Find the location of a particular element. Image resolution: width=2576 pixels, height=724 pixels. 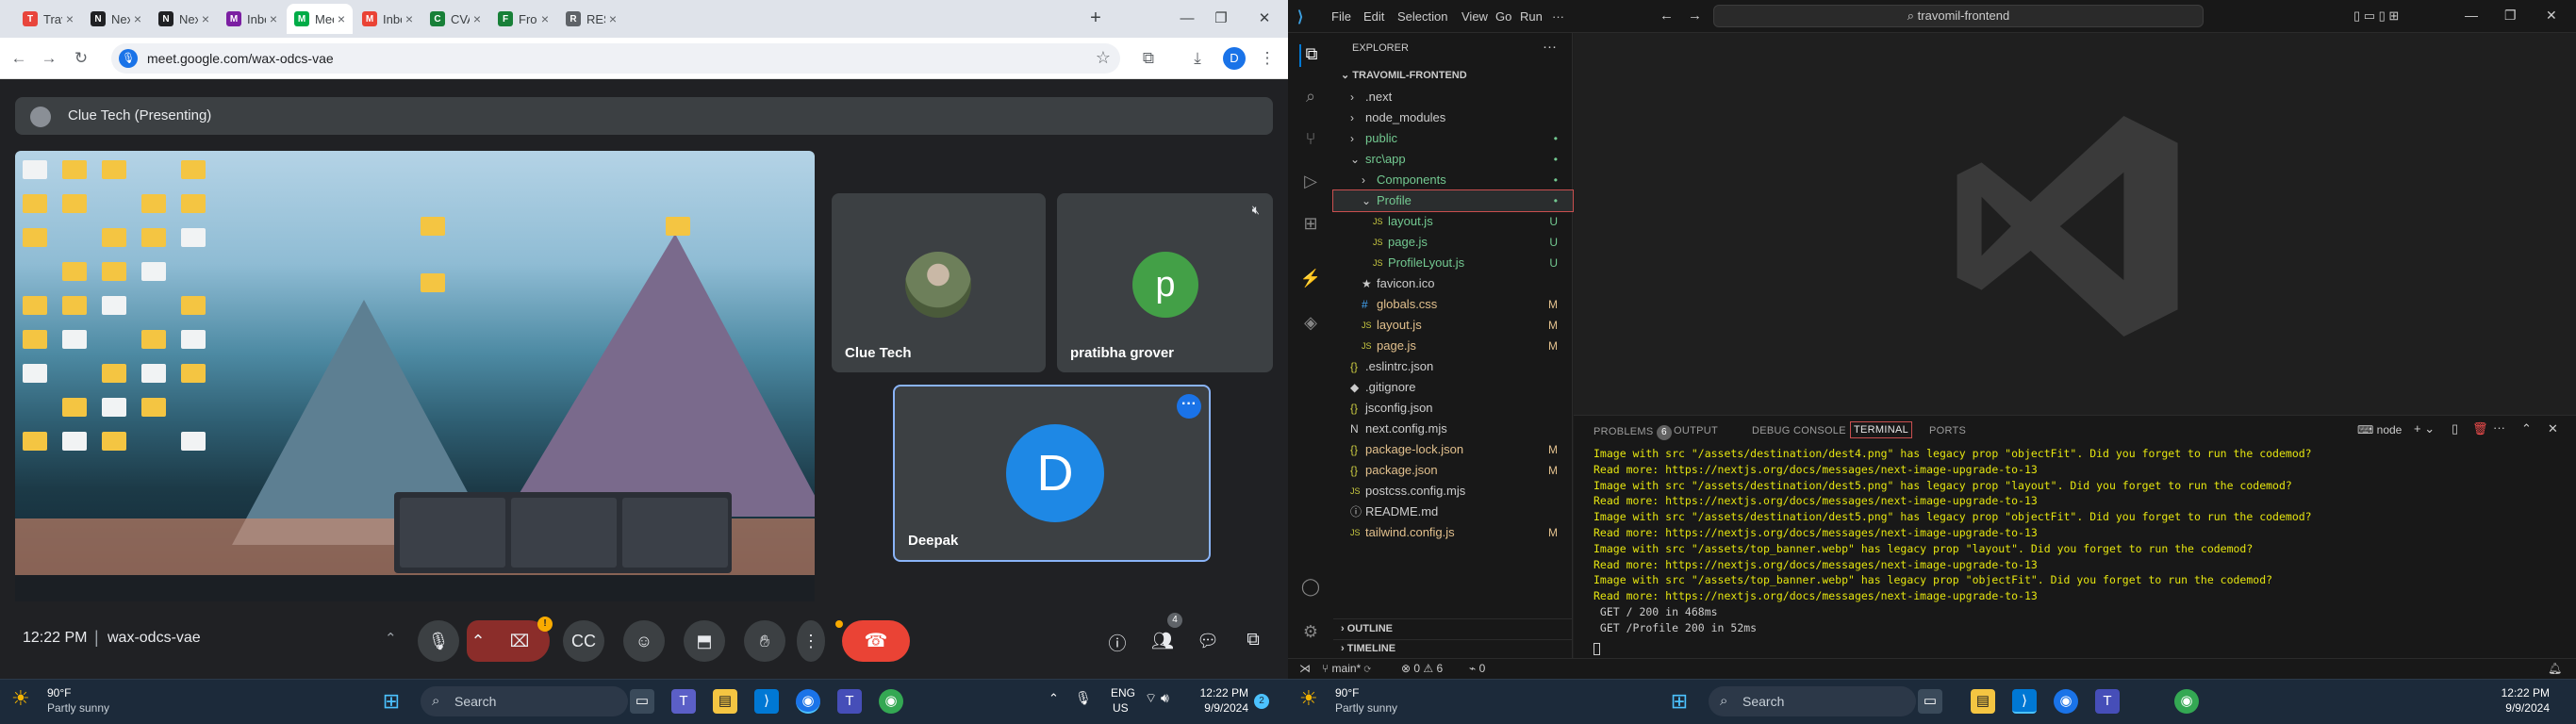

participant-tile: 🔇︎ p pratibha grover is located at coordinates (1165, 282).